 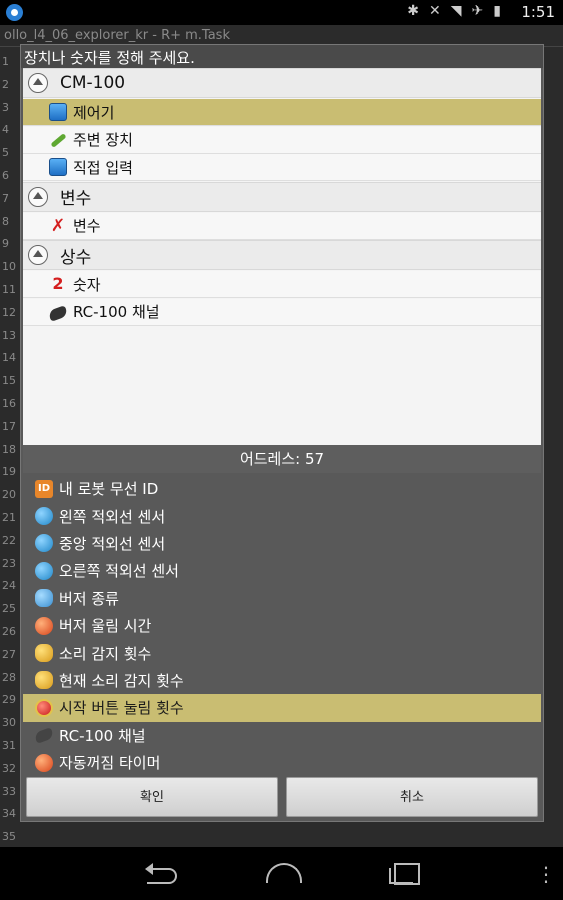 I want to click on parameter-label: 왼쪽 적외선 센서, so click(x=112, y=516).